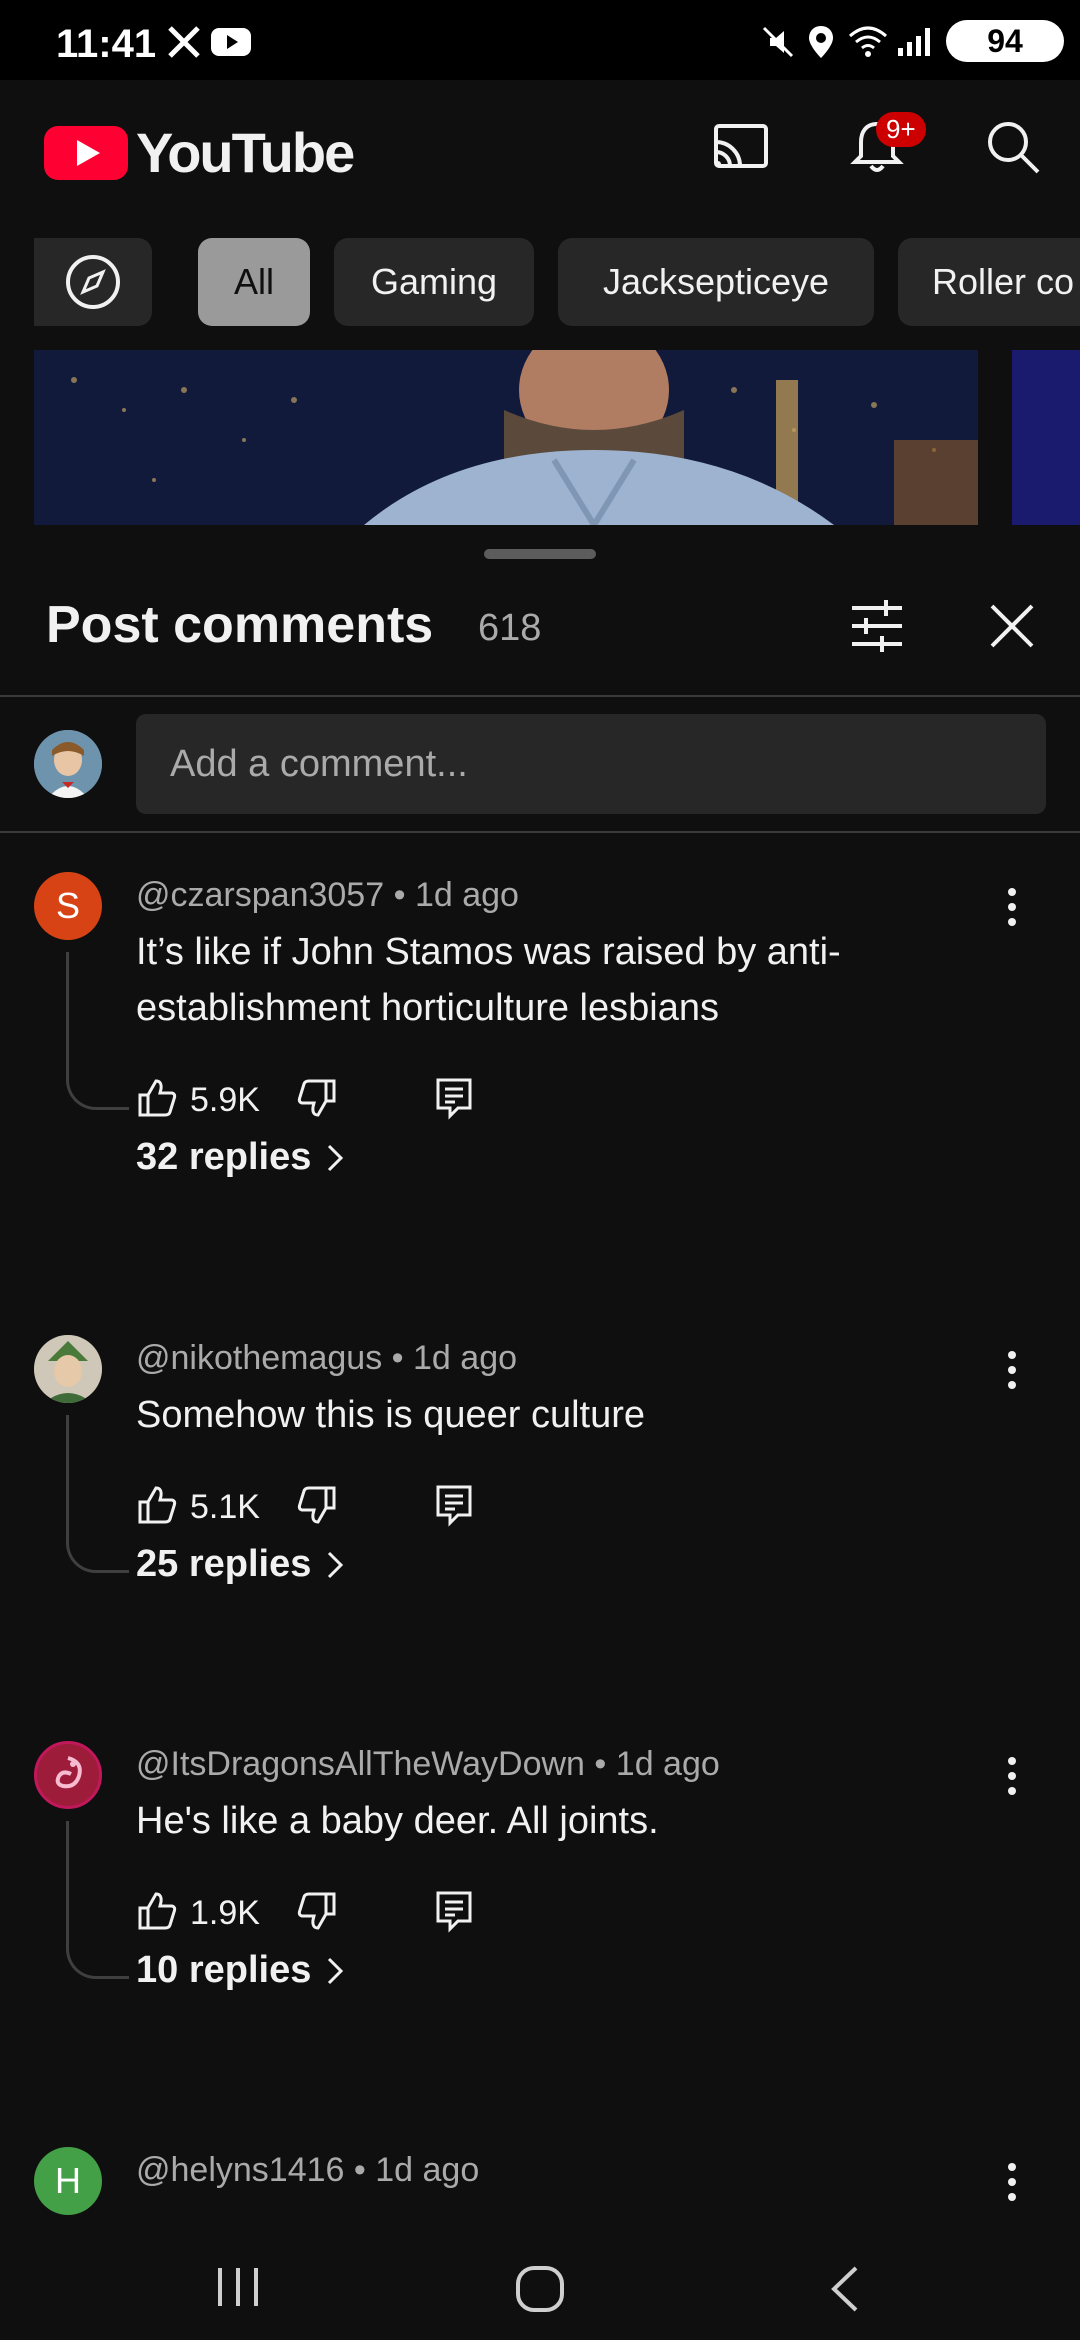 Image resolution: width=1080 pixels, height=2340 pixels. I want to click on add-comment-input, so click(591, 764).